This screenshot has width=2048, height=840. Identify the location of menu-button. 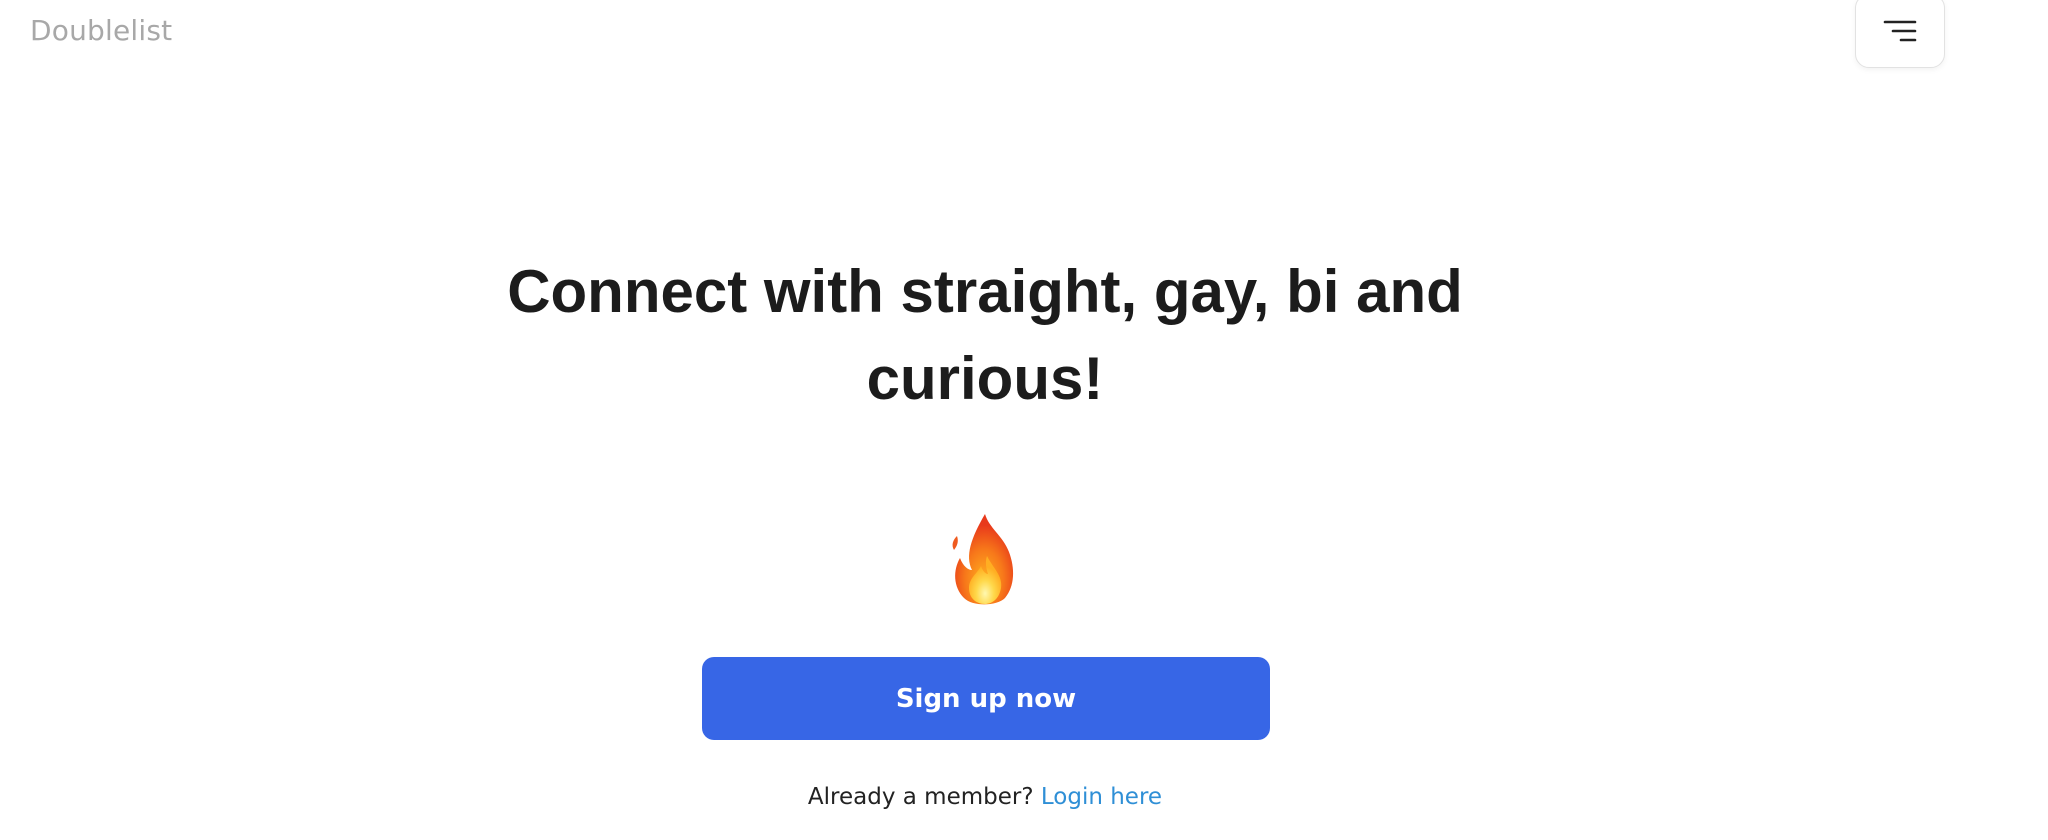
(1900, 34).